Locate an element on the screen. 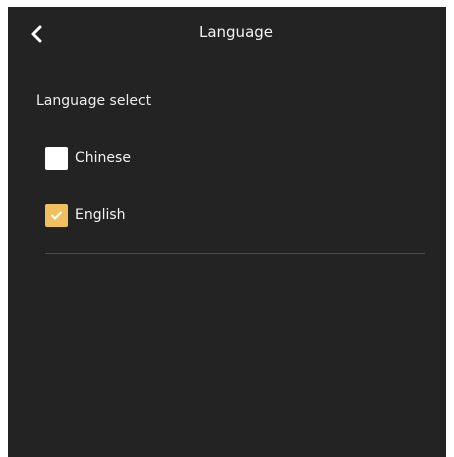  checkmark-icon is located at coordinates (56, 215).